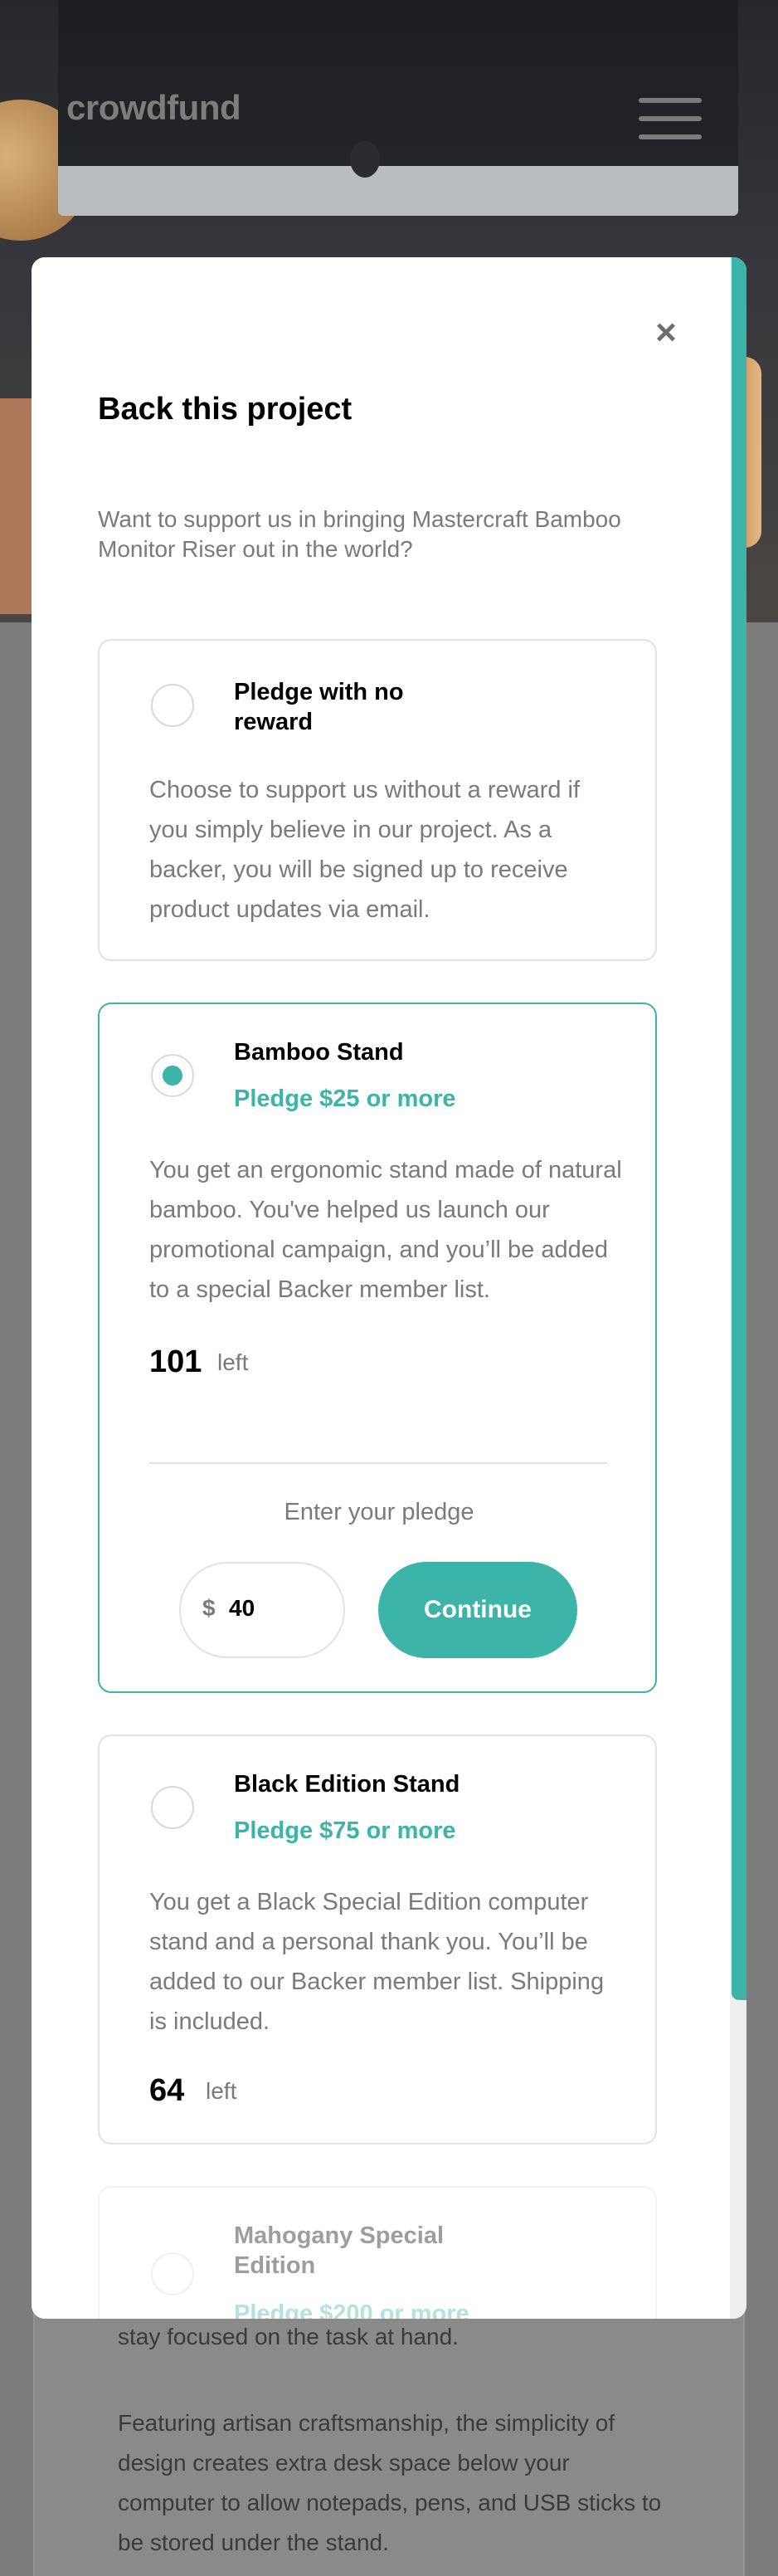 The width and height of the screenshot is (778, 2576). I want to click on modal-title: Back this project, so click(225, 410).